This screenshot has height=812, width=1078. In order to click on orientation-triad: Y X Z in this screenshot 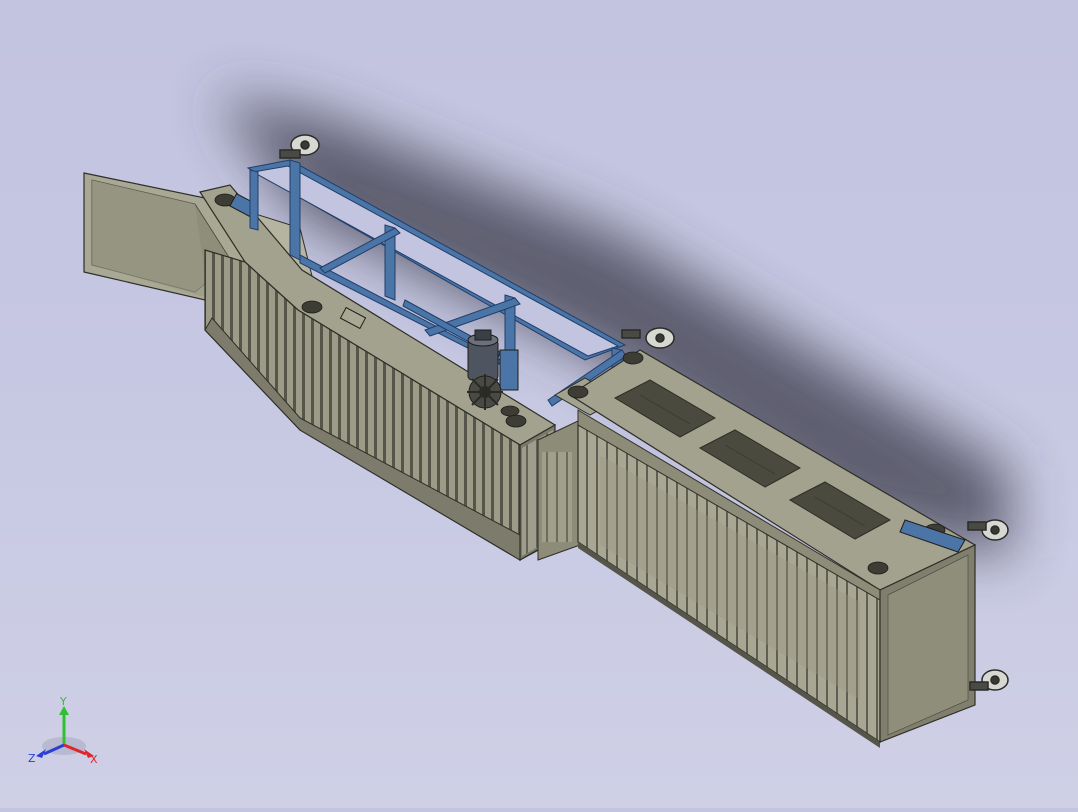, I will do `click(67, 730)`.